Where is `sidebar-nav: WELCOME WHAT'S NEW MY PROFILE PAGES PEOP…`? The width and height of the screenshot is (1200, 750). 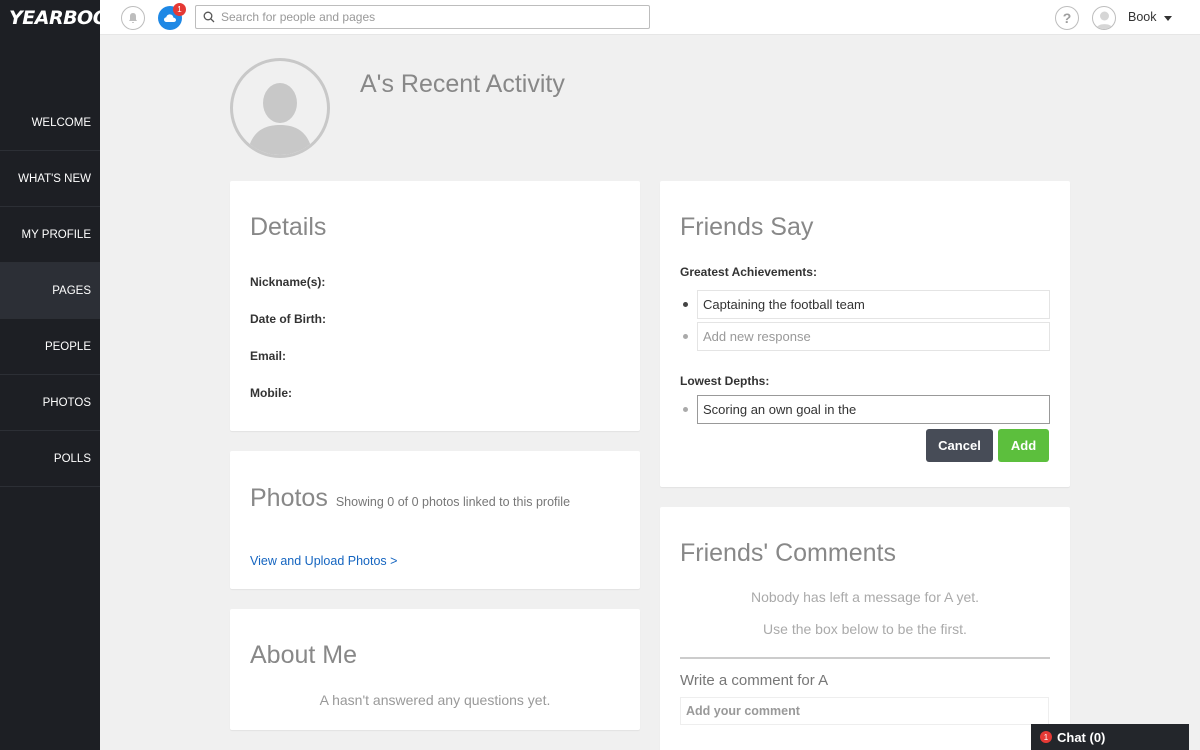
sidebar-nav: WELCOME WHAT'S NEW MY PROFILE PAGES PEOP… is located at coordinates (50, 291).